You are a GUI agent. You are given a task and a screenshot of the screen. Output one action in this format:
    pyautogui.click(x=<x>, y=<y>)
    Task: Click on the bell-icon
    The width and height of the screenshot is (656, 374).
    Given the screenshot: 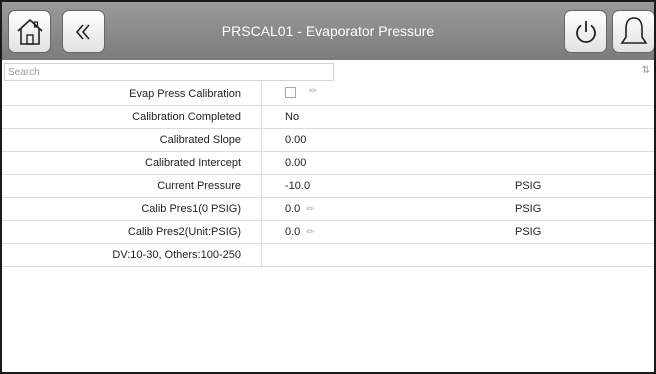 What is the action you would take?
    pyautogui.click(x=633, y=30)
    